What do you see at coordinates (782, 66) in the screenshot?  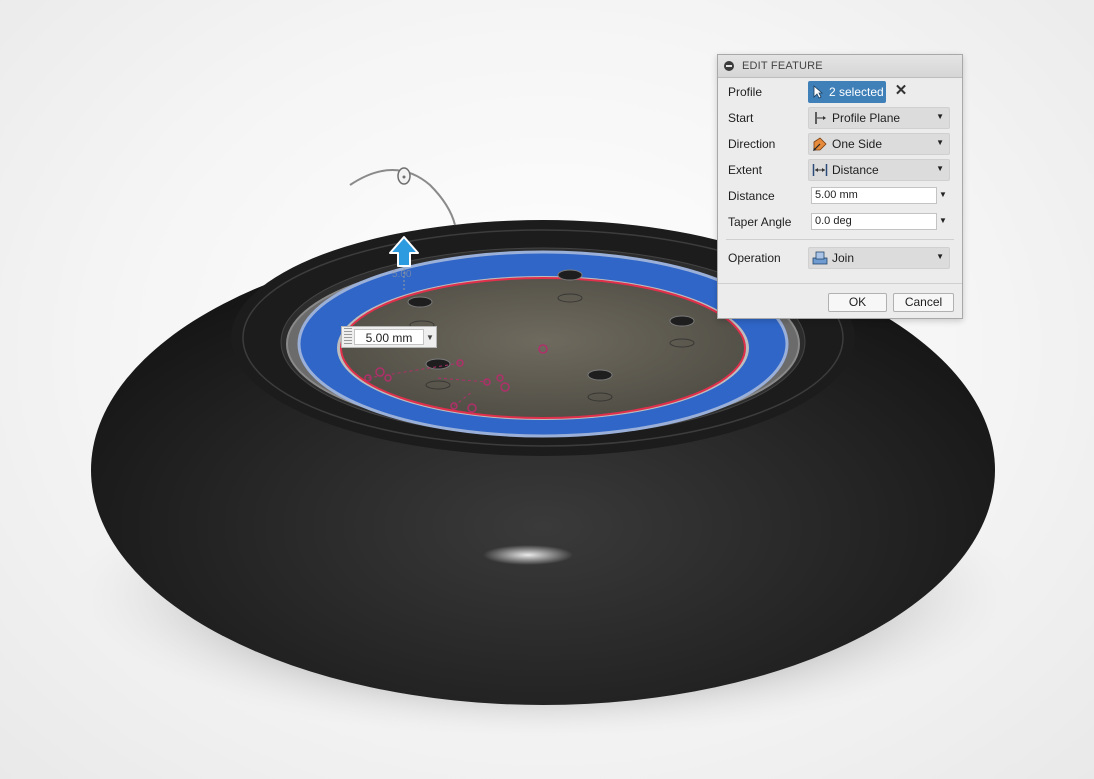 I see `dialog-title: EDIT FEATURE` at bounding box center [782, 66].